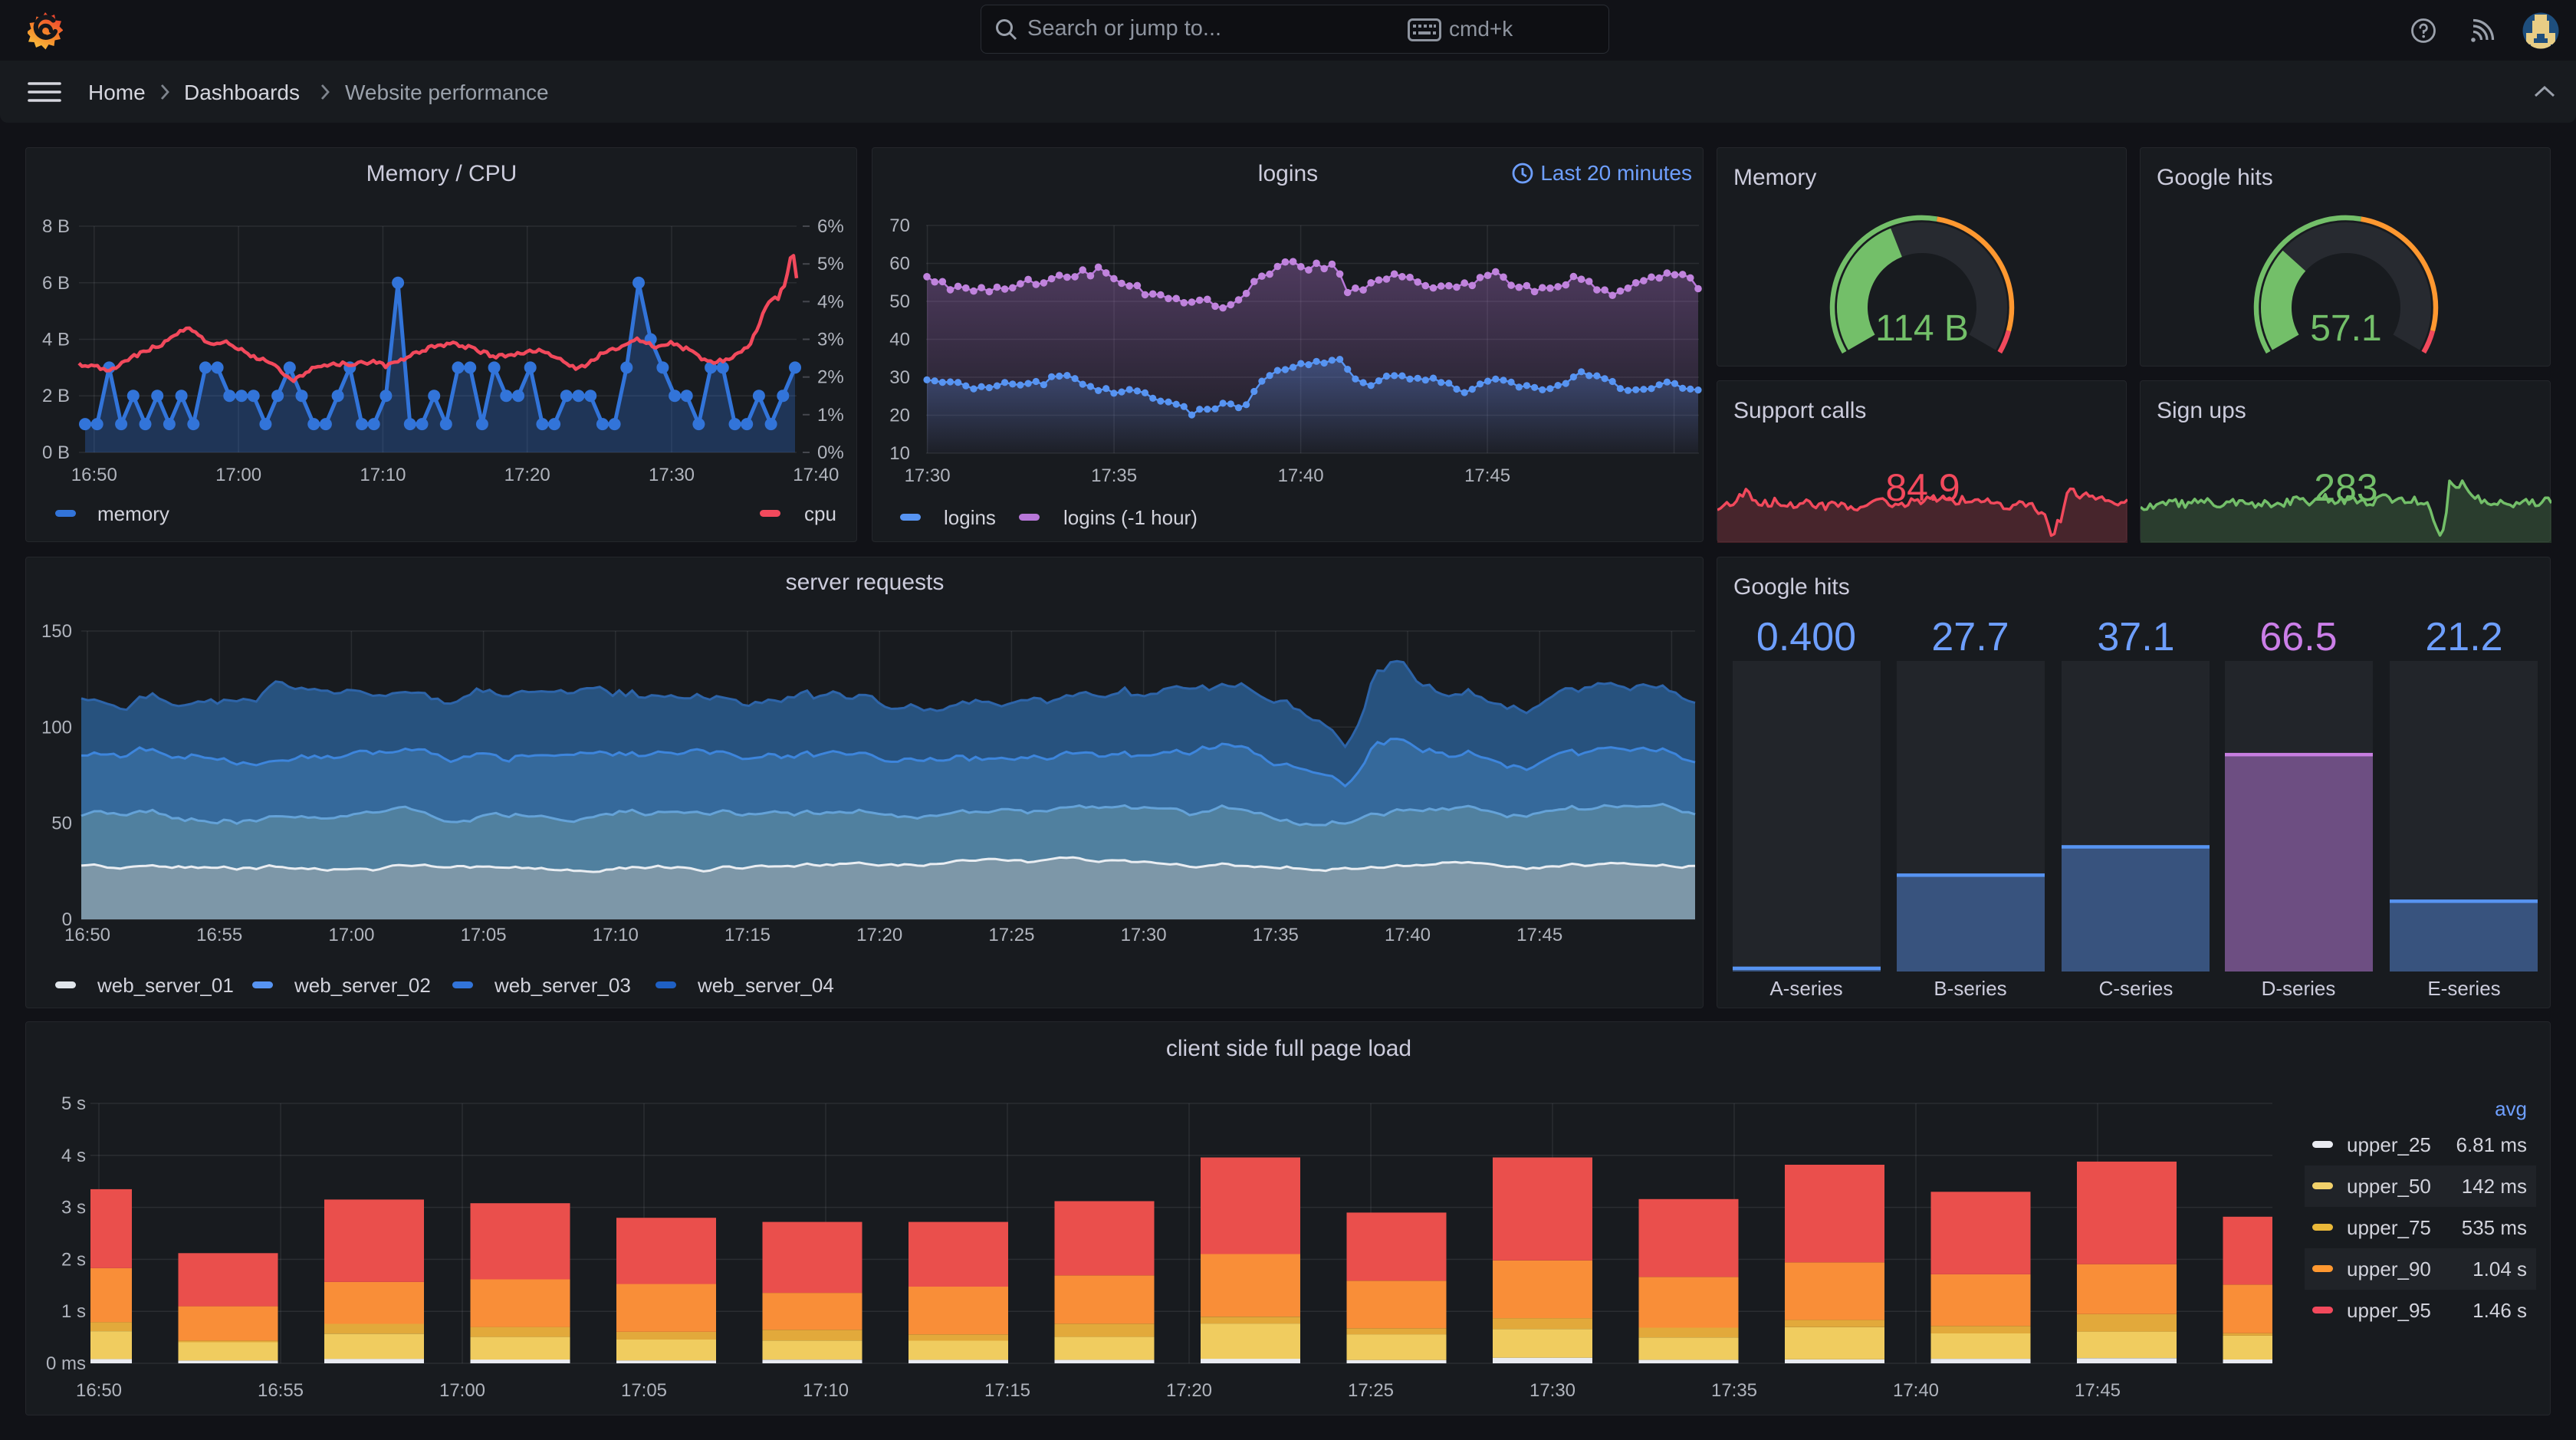 This screenshot has width=2576, height=1440. What do you see at coordinates (900, 377) in the screenshot?
I see `svg-text: 30` at bounding box center [900, 377].